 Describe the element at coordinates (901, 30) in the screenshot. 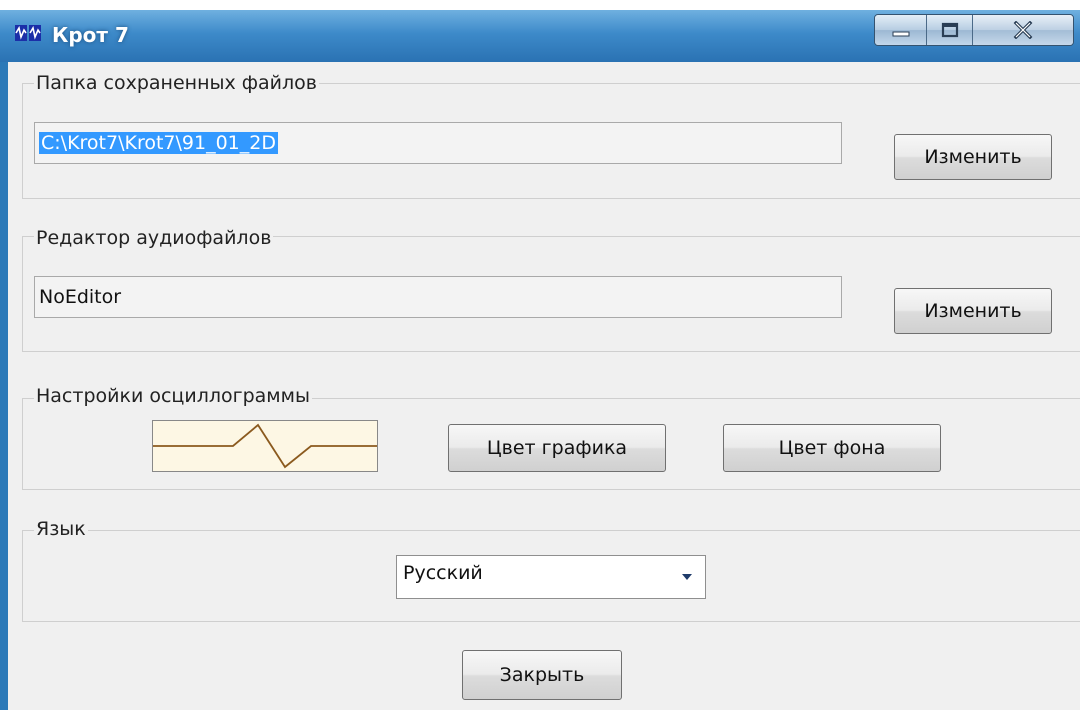

I see `minimize-button` at that location.